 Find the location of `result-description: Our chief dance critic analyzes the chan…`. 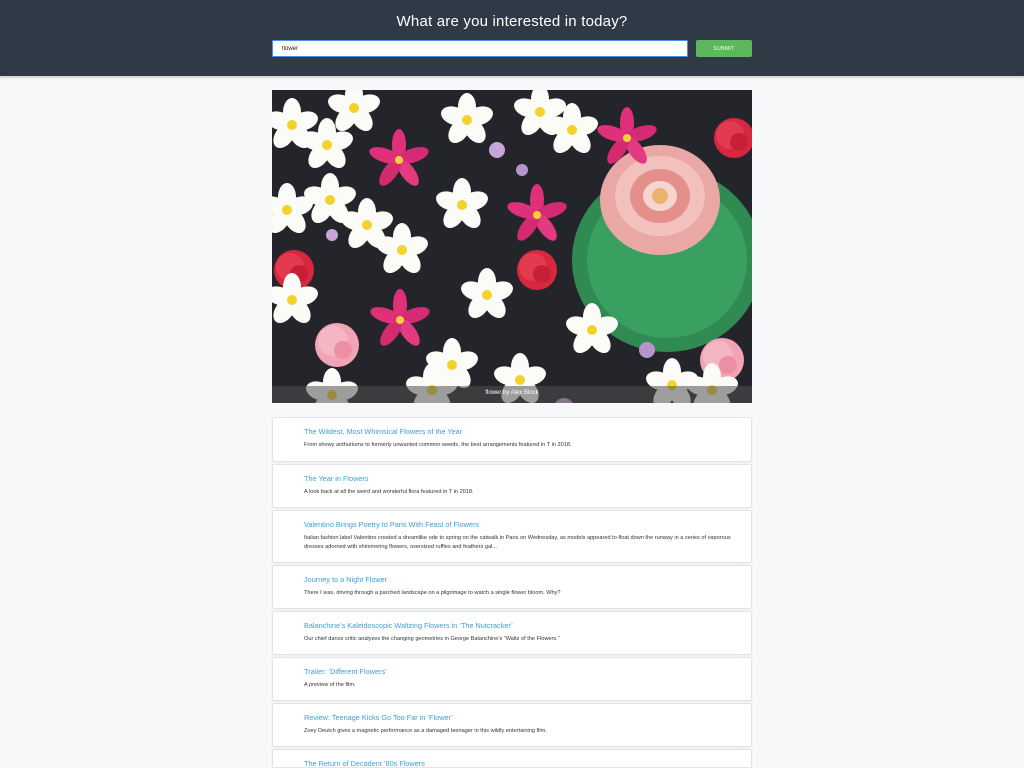

result-description: Our chief dance critic analyzes the chan… is located at coordinates (432, 639).